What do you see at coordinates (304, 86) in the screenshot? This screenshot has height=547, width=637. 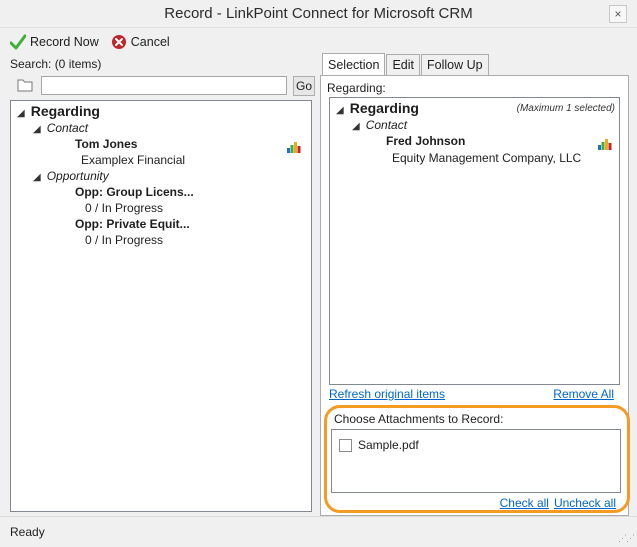 I see `go-button: Go` at bounding box center [304, 86].